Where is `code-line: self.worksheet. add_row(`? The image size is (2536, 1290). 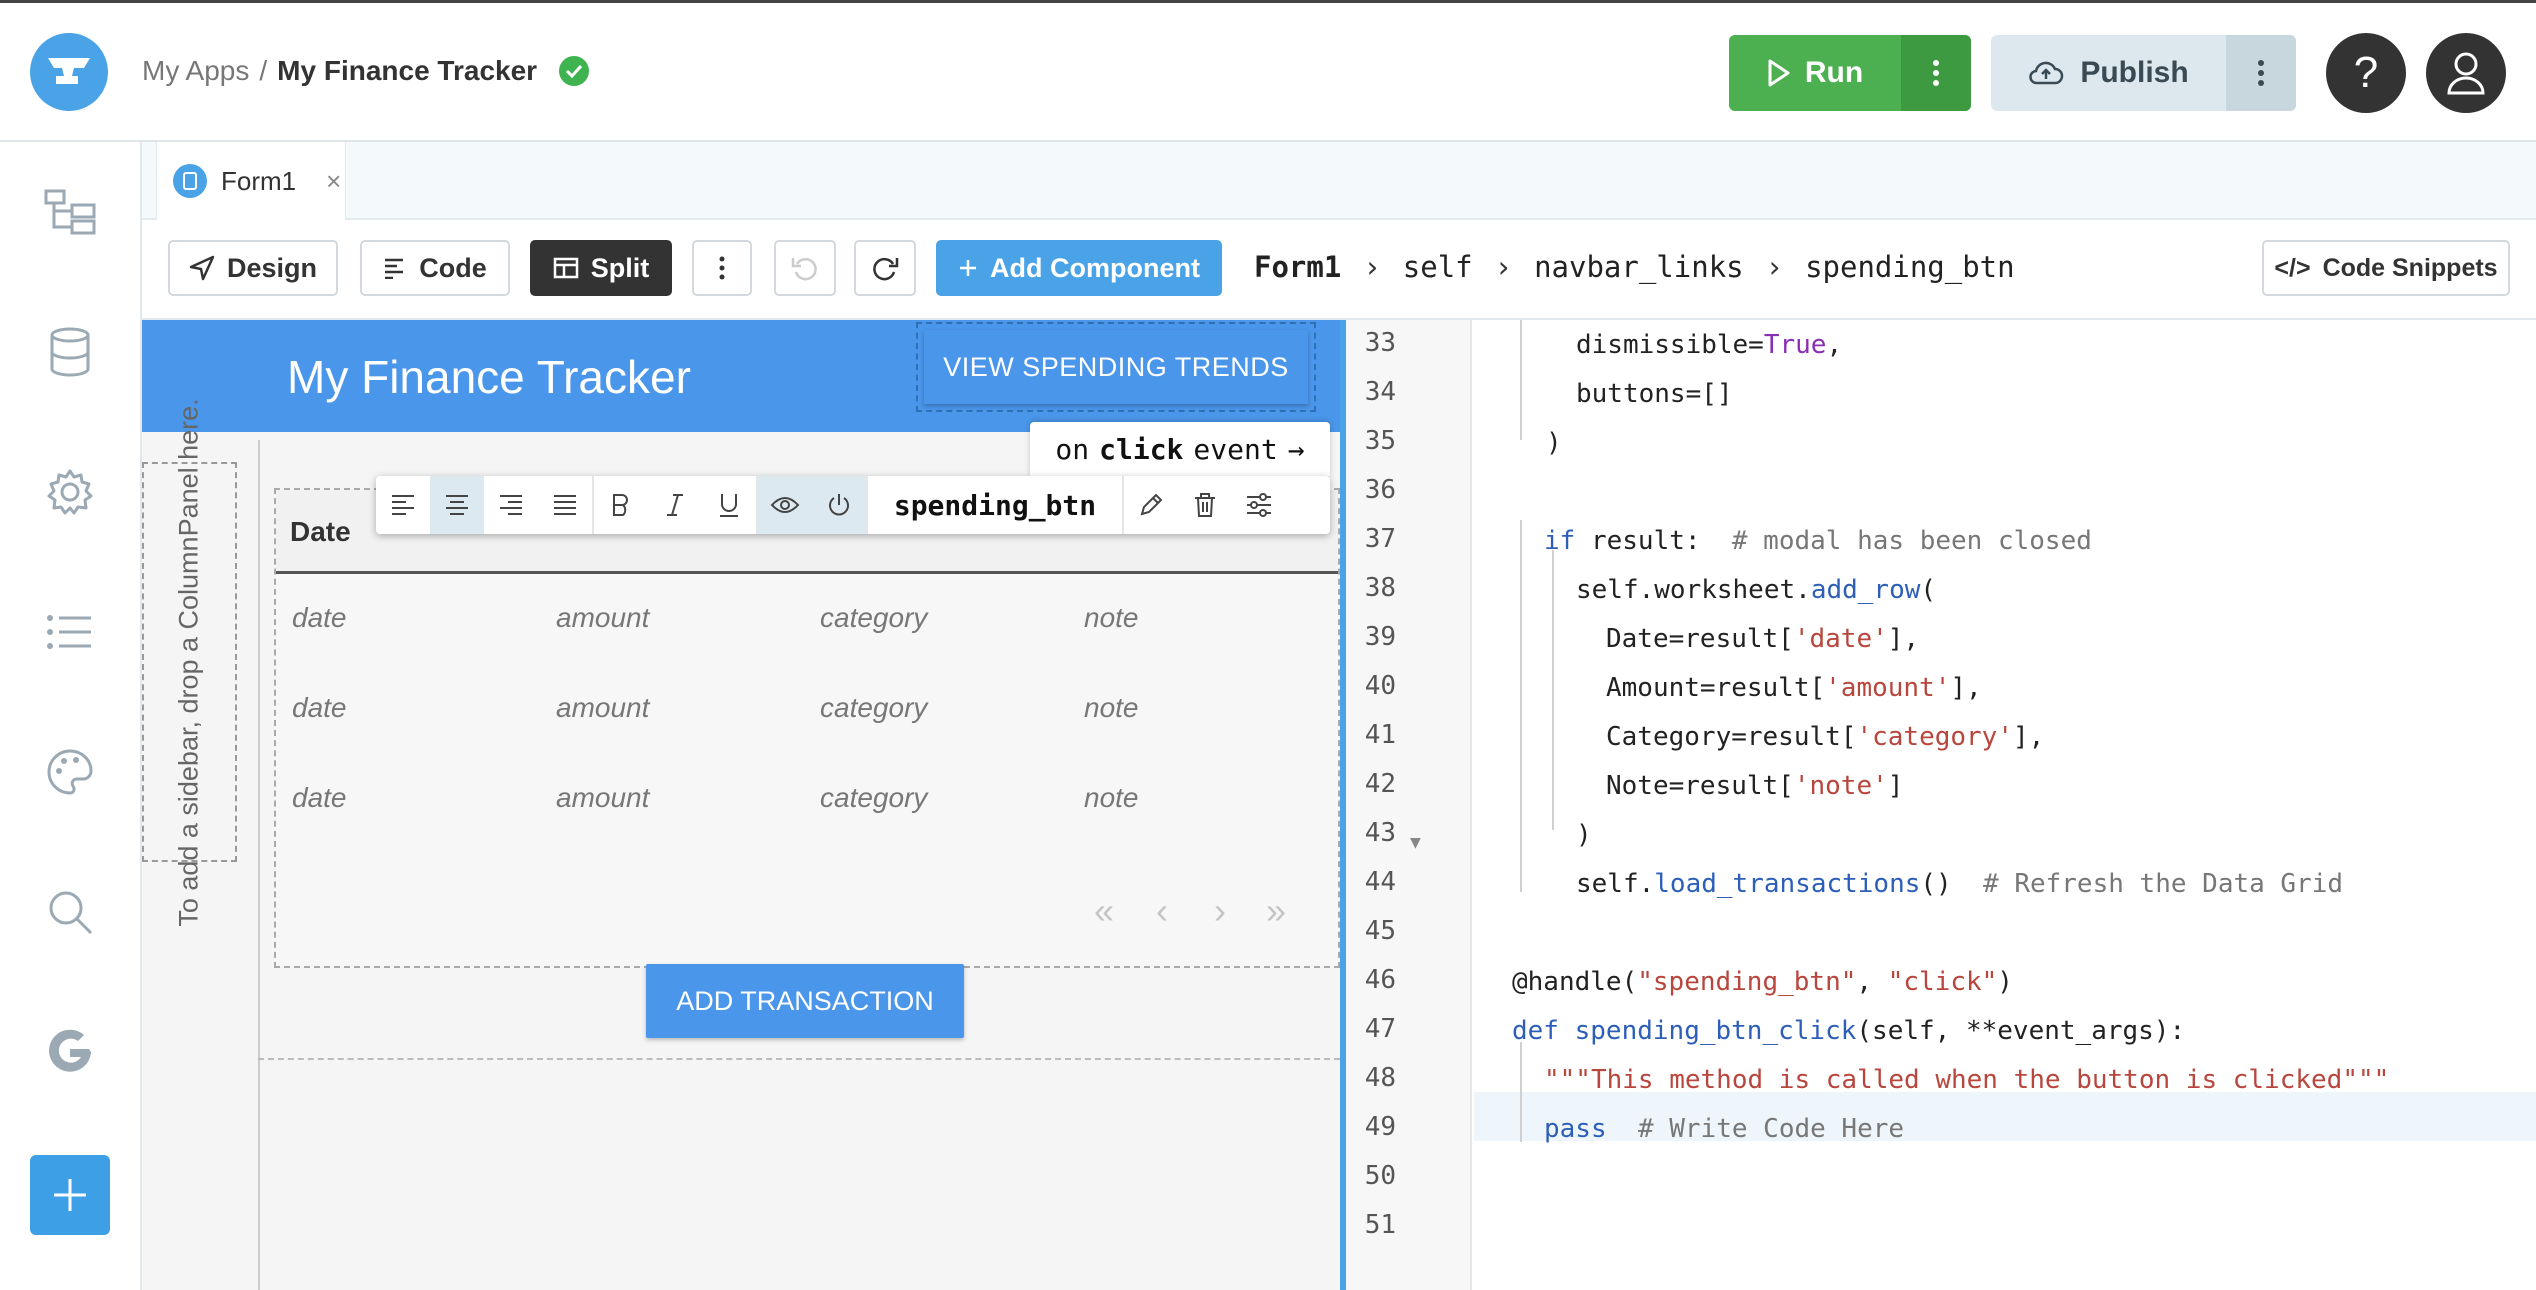 code-line: self.worksheet. add_row( is located at coordinates (1756, 589).